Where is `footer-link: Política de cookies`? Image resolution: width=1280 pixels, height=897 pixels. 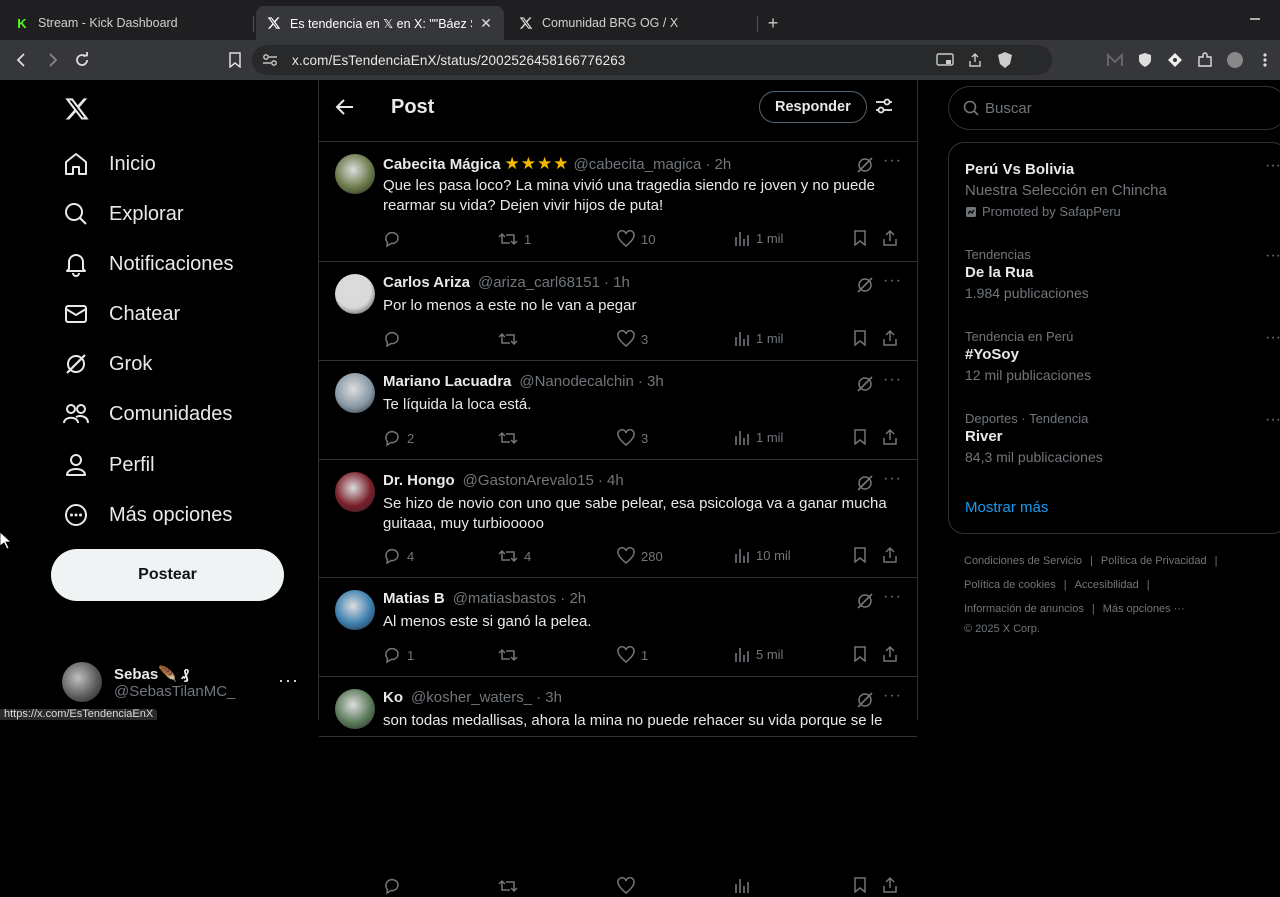
footer-link: Política de cookies is located at coordinates (1010, 585).